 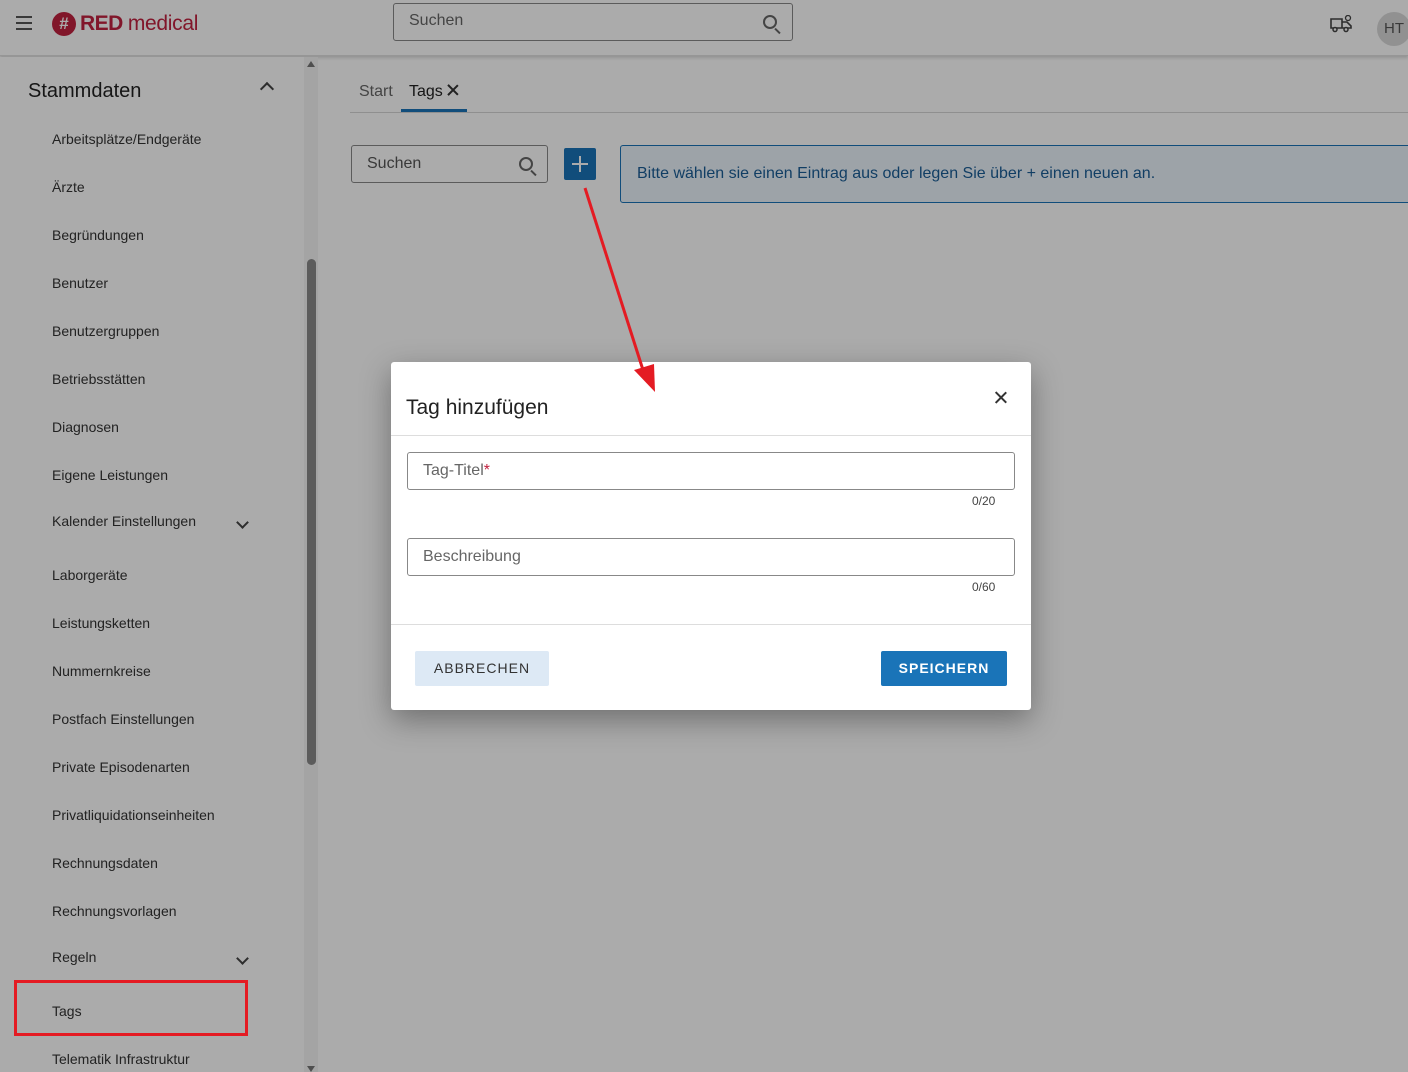 What do you see at coordinates (711, 471) in the screenshot?
I see `tag-title-field: Tag-Titel*` at bounding box center [711, 471].